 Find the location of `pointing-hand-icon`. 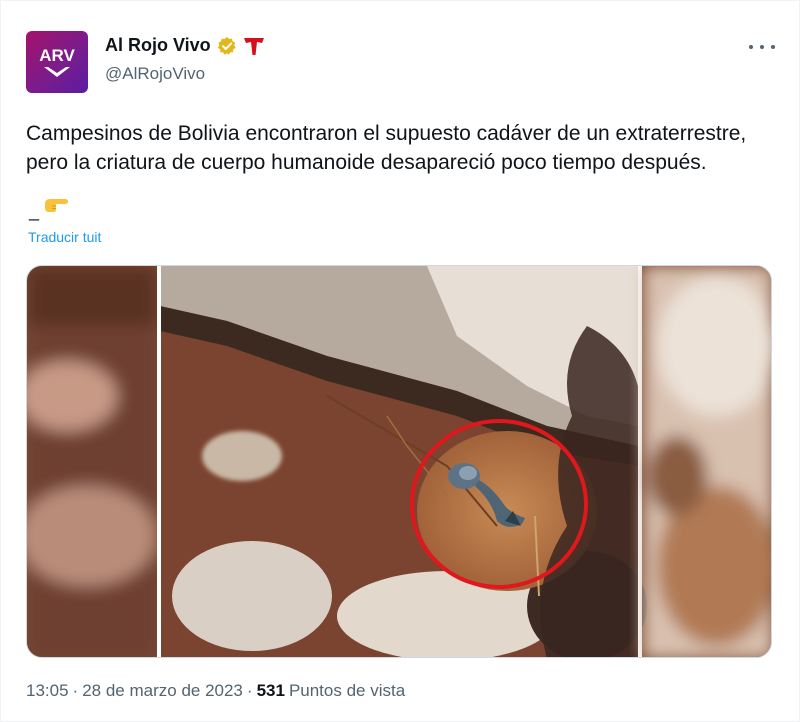

pointing-hand-icon is located at coordinates (56, 207).